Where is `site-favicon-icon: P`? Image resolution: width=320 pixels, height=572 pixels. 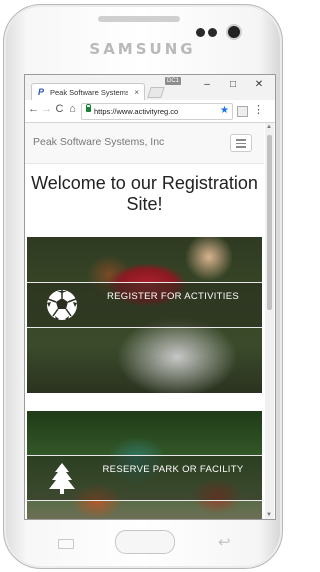
site-favicon-icon: P is located at coordinates (41, 92).